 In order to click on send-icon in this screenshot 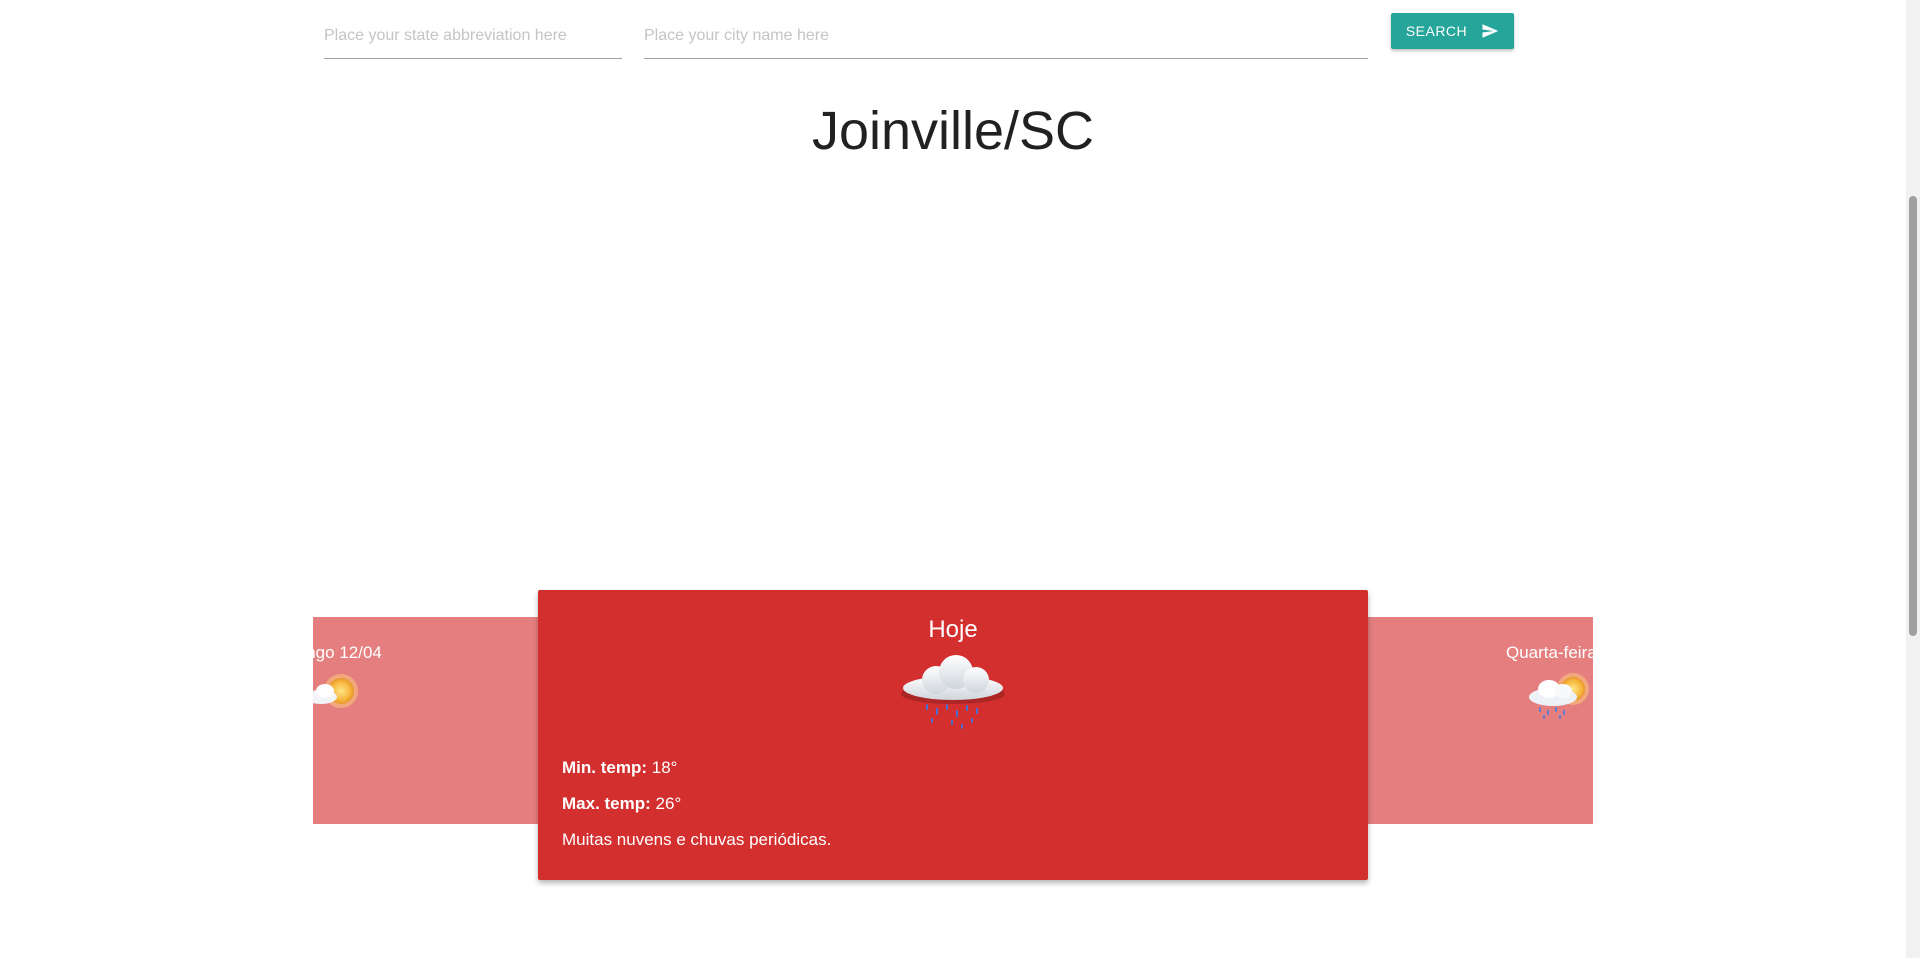, I will do `click(1490, 31)`.